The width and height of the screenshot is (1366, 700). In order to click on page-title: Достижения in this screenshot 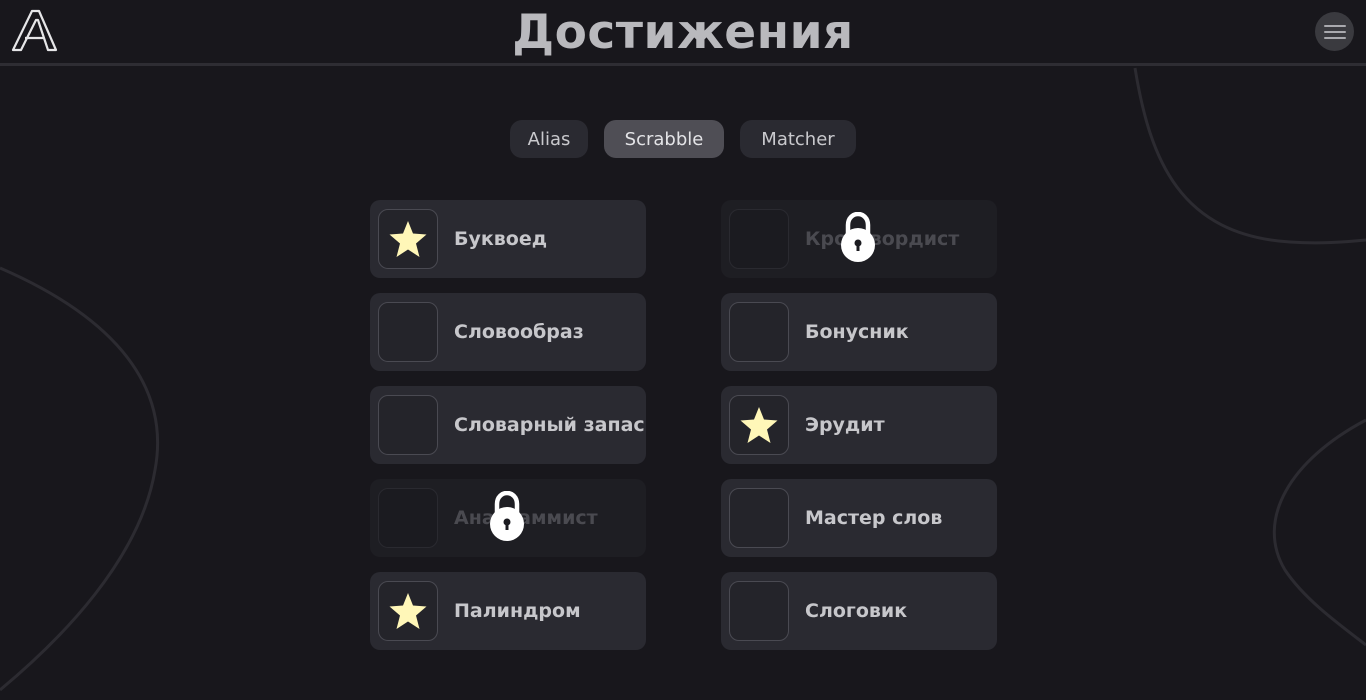, I will do `click(683, 32)`.